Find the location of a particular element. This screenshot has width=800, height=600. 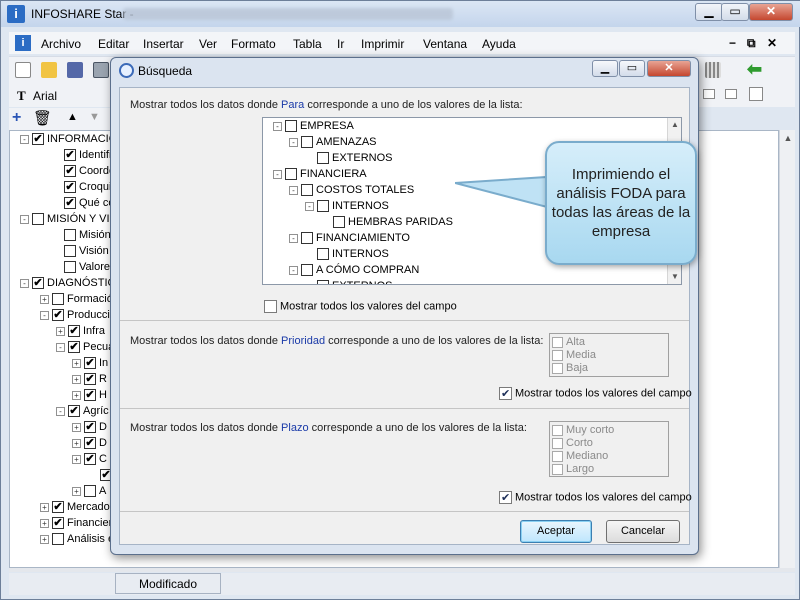

font-name-box: Arial is located at coordinates (45, 96).